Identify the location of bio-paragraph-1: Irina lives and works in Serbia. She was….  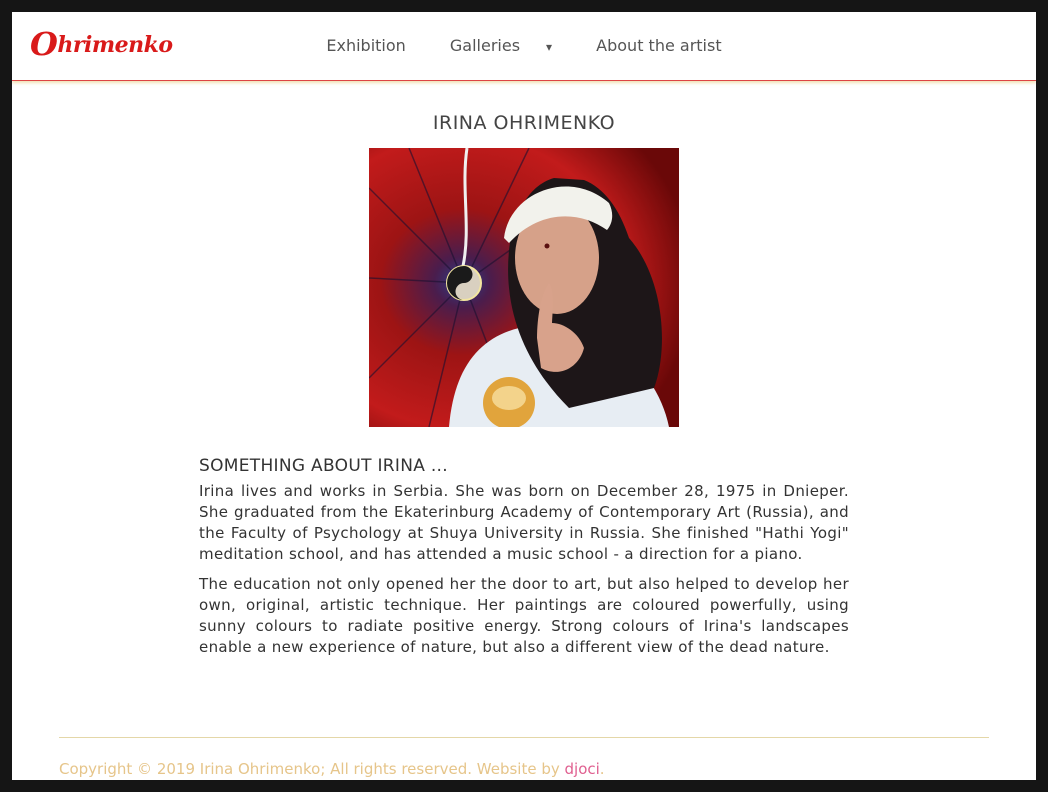
(524, 522).